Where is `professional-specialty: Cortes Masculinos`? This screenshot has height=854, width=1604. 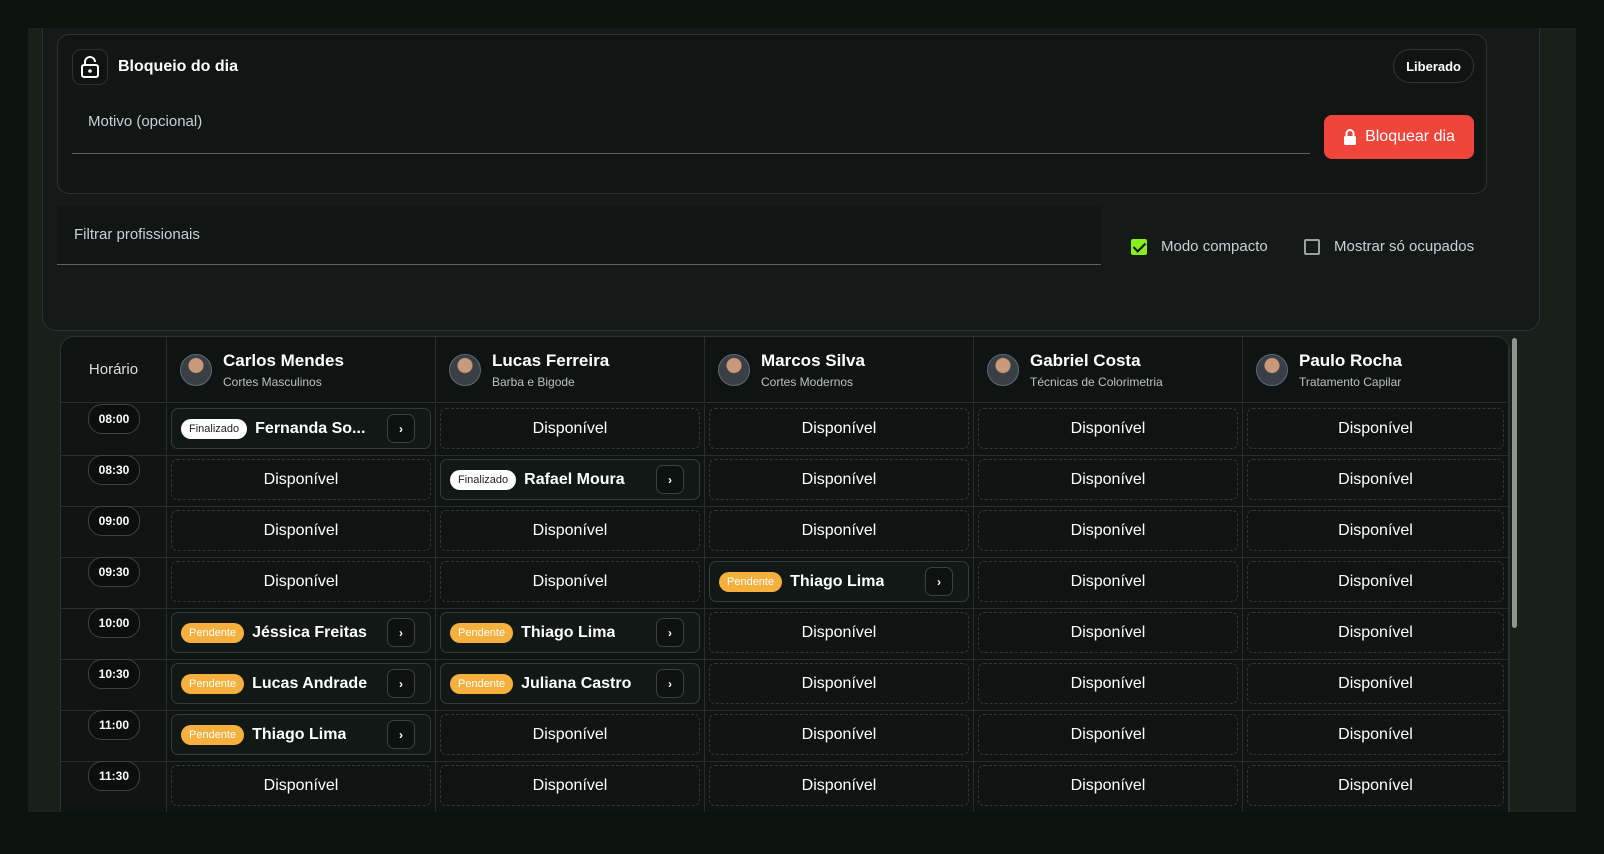
professional-specialty: Cortes Masculinos is located at coordinates (272, 381).